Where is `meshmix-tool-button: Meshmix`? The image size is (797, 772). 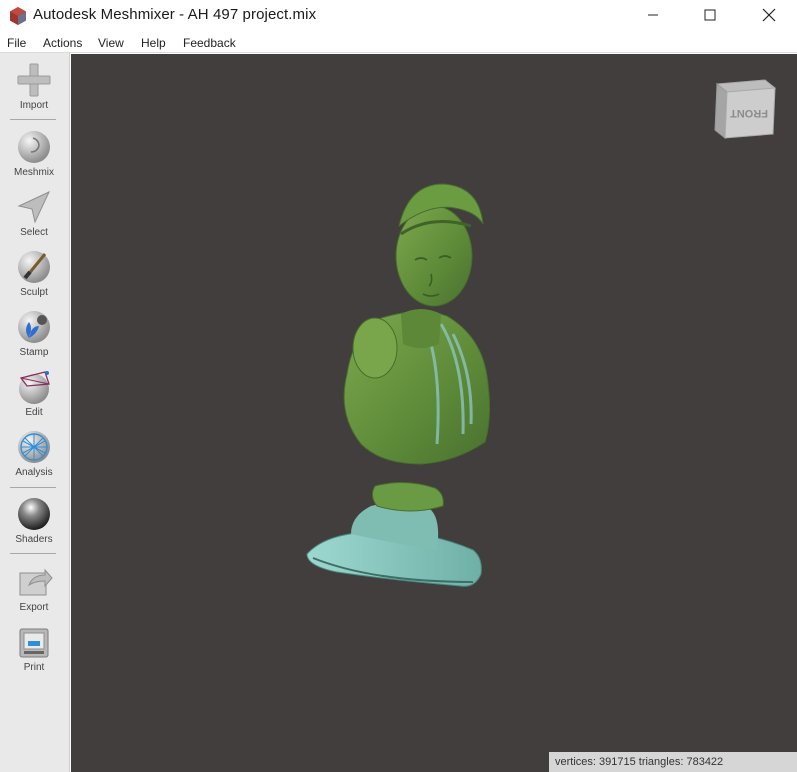 meshmix-tool-button: Meshmix is located at coordinates (35, 157).